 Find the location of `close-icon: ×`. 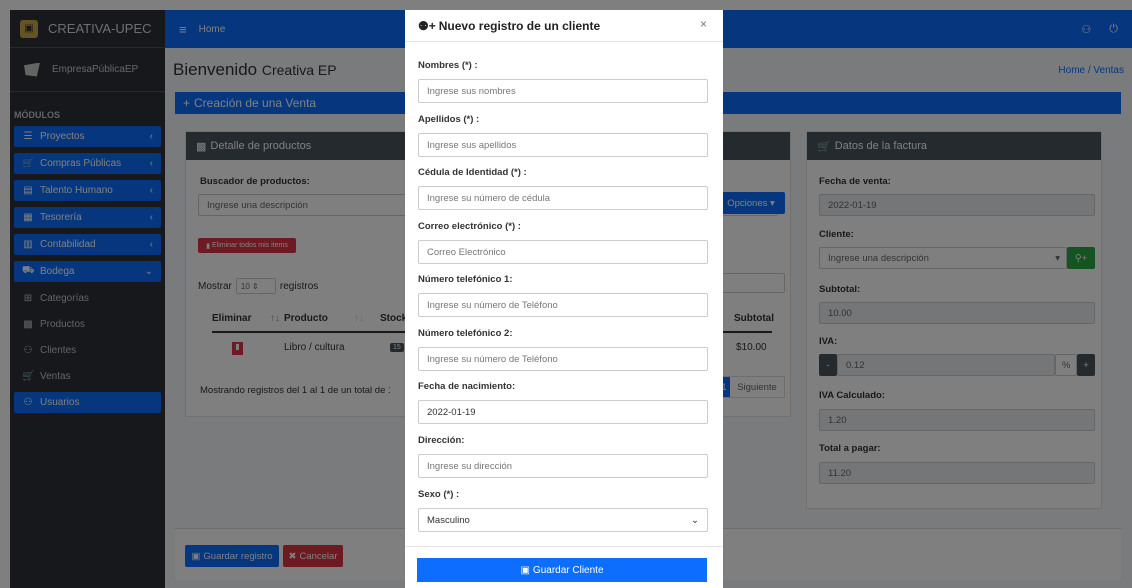

close-icon: × is located at coordinates (703, 24).